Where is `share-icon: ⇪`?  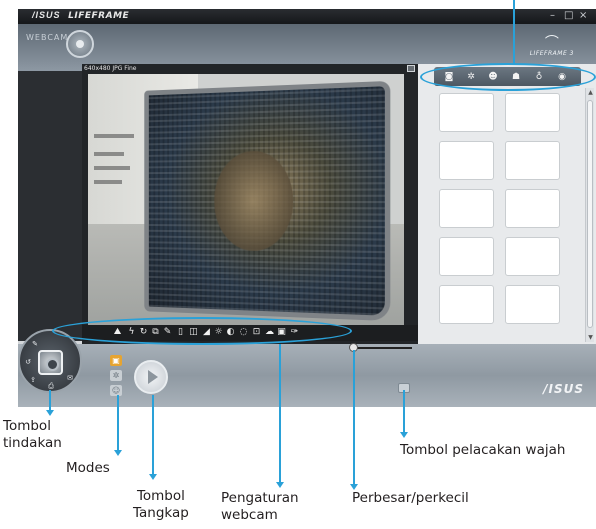
share-icon: ⇪ is located at coordinates (33, 380).